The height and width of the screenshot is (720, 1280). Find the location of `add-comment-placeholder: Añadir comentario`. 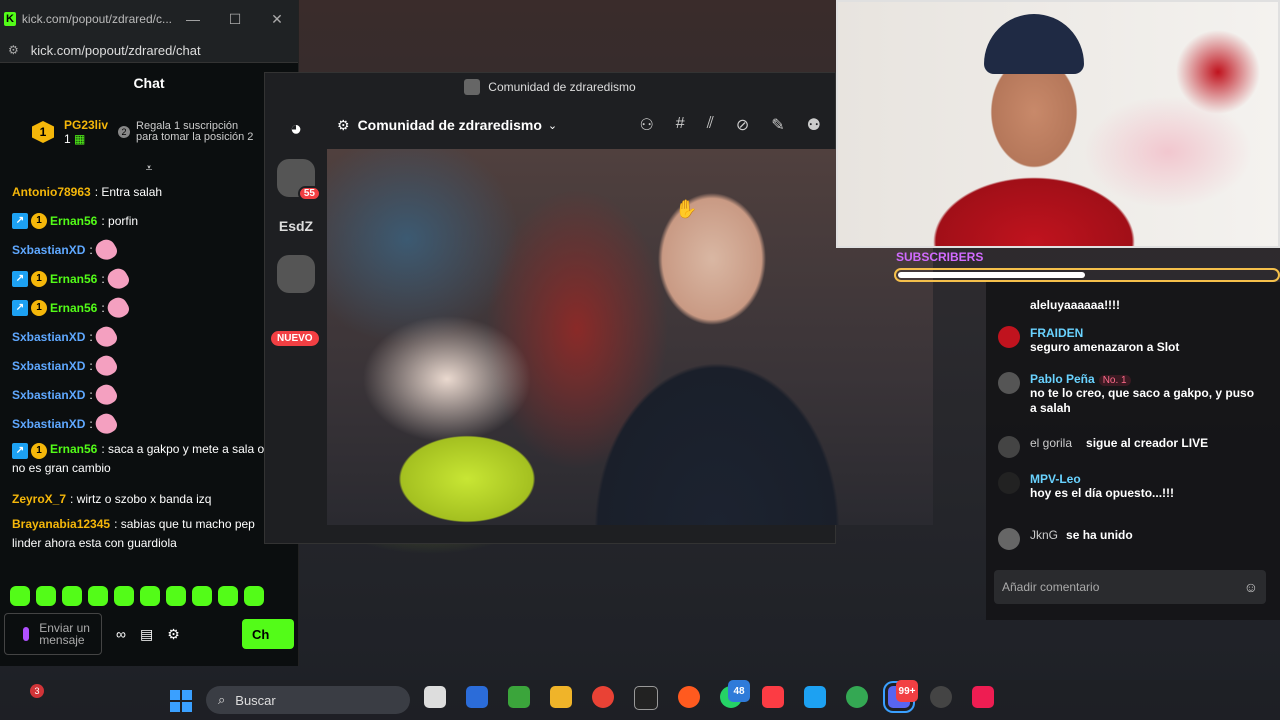

add-comment-placeholder: Añadir comentario is located at coordinates (1051, 587).